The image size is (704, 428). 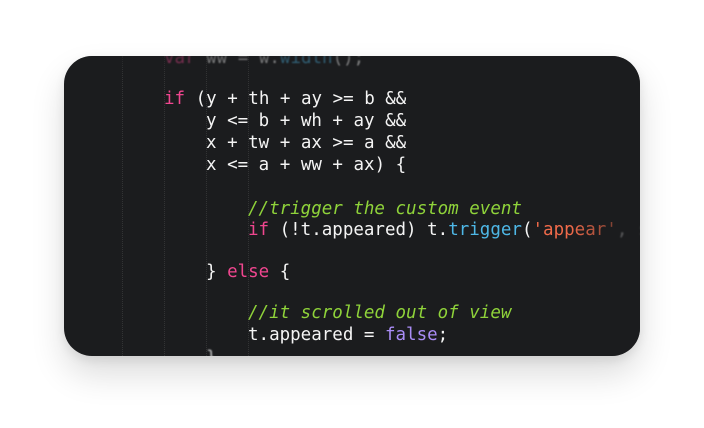 I want to click on comment: //it scrolled out of view, so click(x=380, y=313).